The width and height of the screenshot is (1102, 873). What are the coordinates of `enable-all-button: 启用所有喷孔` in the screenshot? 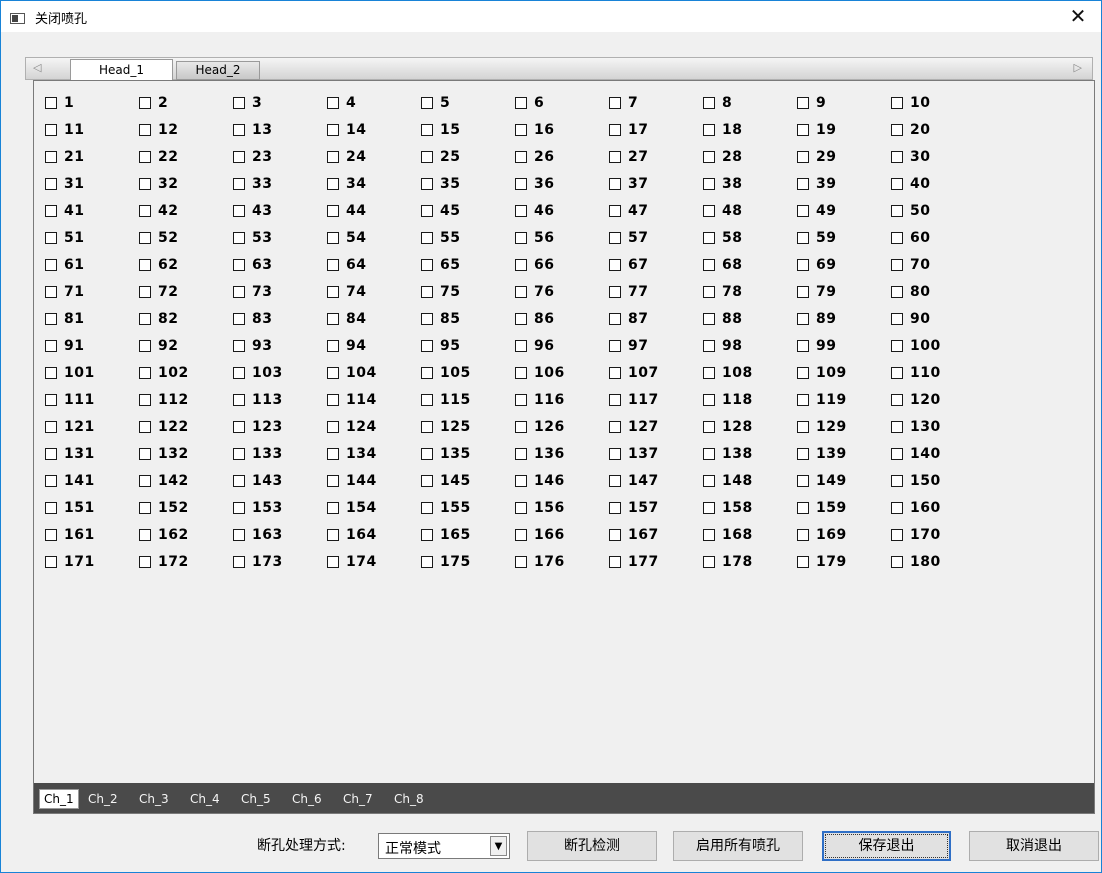 It's located at (738, 846).